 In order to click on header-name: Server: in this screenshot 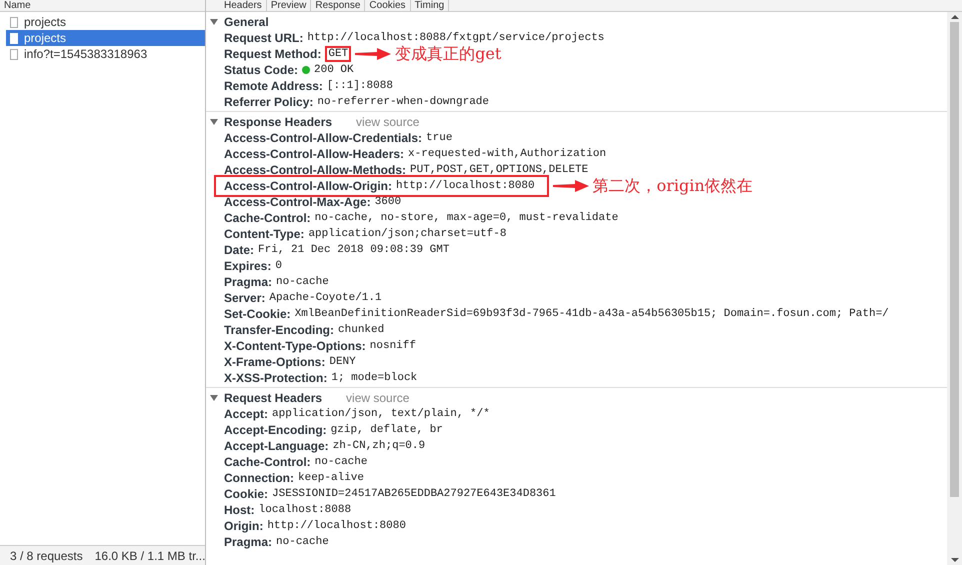, I will do `click(245, 298)`.